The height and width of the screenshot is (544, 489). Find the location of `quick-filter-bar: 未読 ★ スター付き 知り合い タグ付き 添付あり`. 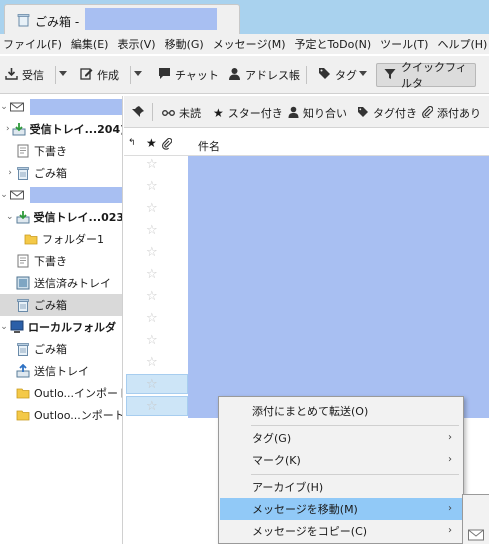

quick-filter-bar: 未読 ★ スター付き 知り合い タグ付き 添付あり is located at coordinates (306, 112).